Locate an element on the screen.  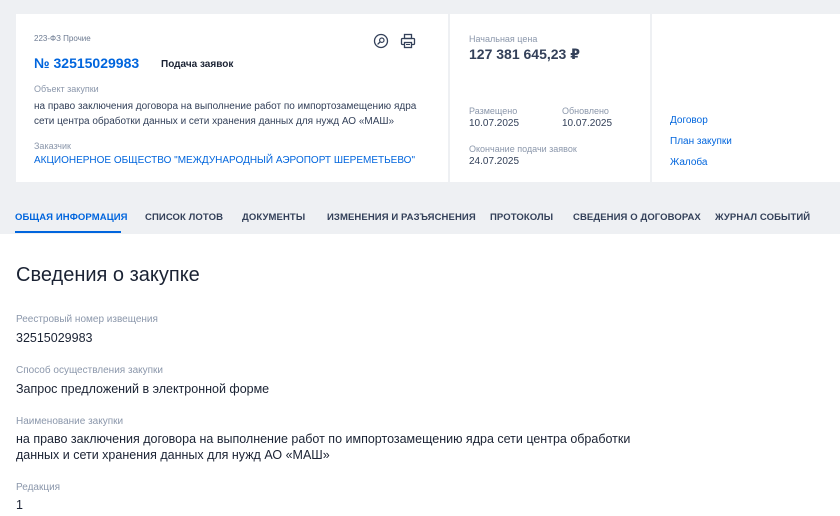
tab-lots: СПИСОК ЛОТОВ is located at coordinates (184, 217).